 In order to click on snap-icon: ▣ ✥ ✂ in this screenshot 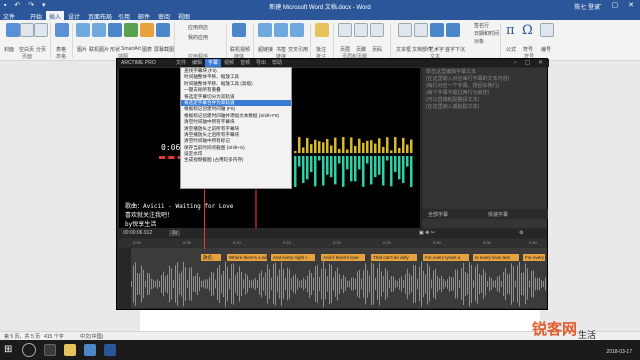, I will do `click(427, 233)`.